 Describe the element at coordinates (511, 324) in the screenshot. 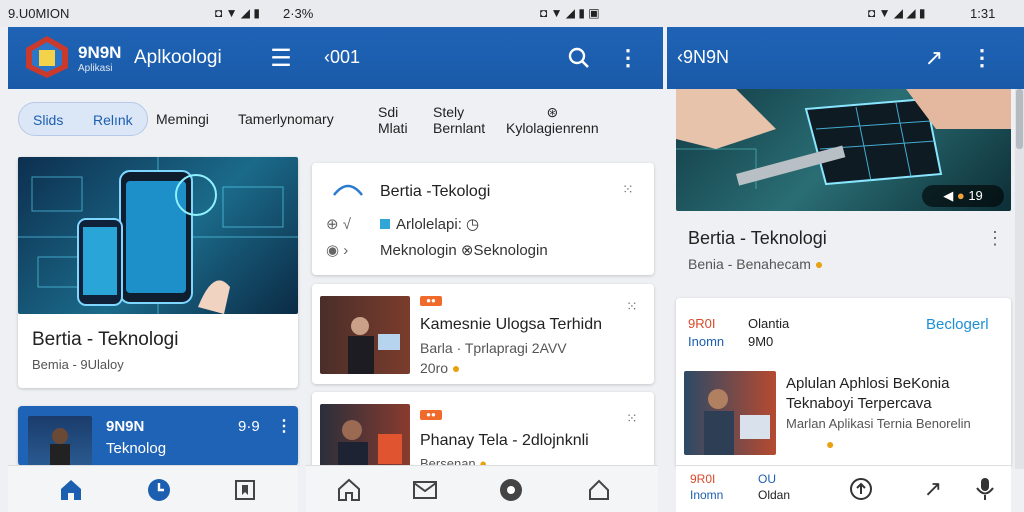

I see `list-title: Kamesnie Ulogsa Terhidn` at that location.